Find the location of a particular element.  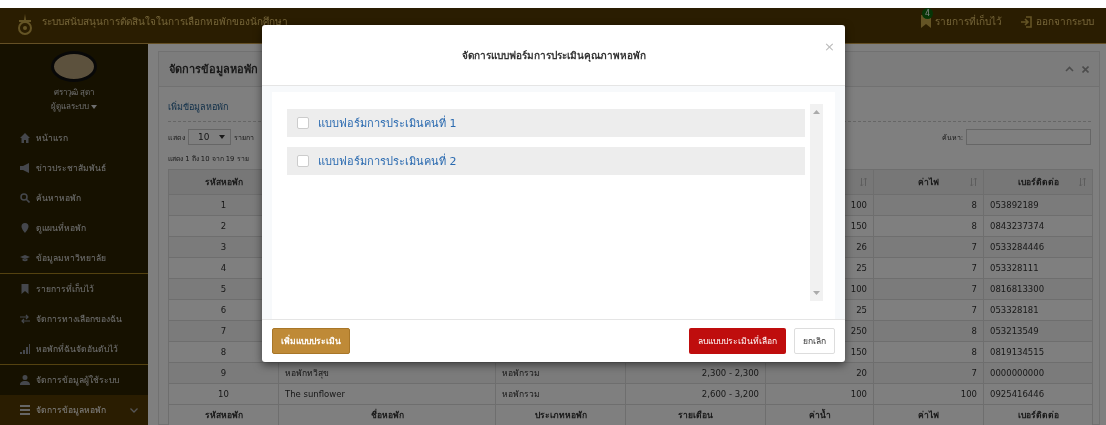

table-cell: 053892189 is located at coordinates (1014, 205).